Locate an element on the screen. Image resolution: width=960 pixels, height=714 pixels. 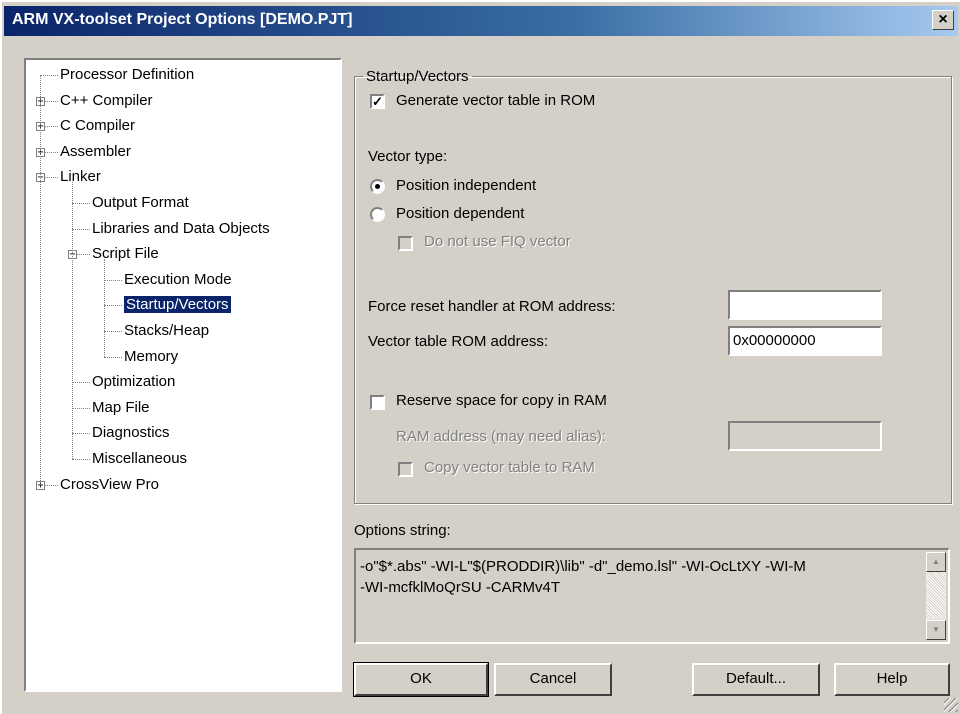
gen-vector-label: Generate vector table in ROM is located at coordinates (495, 100).